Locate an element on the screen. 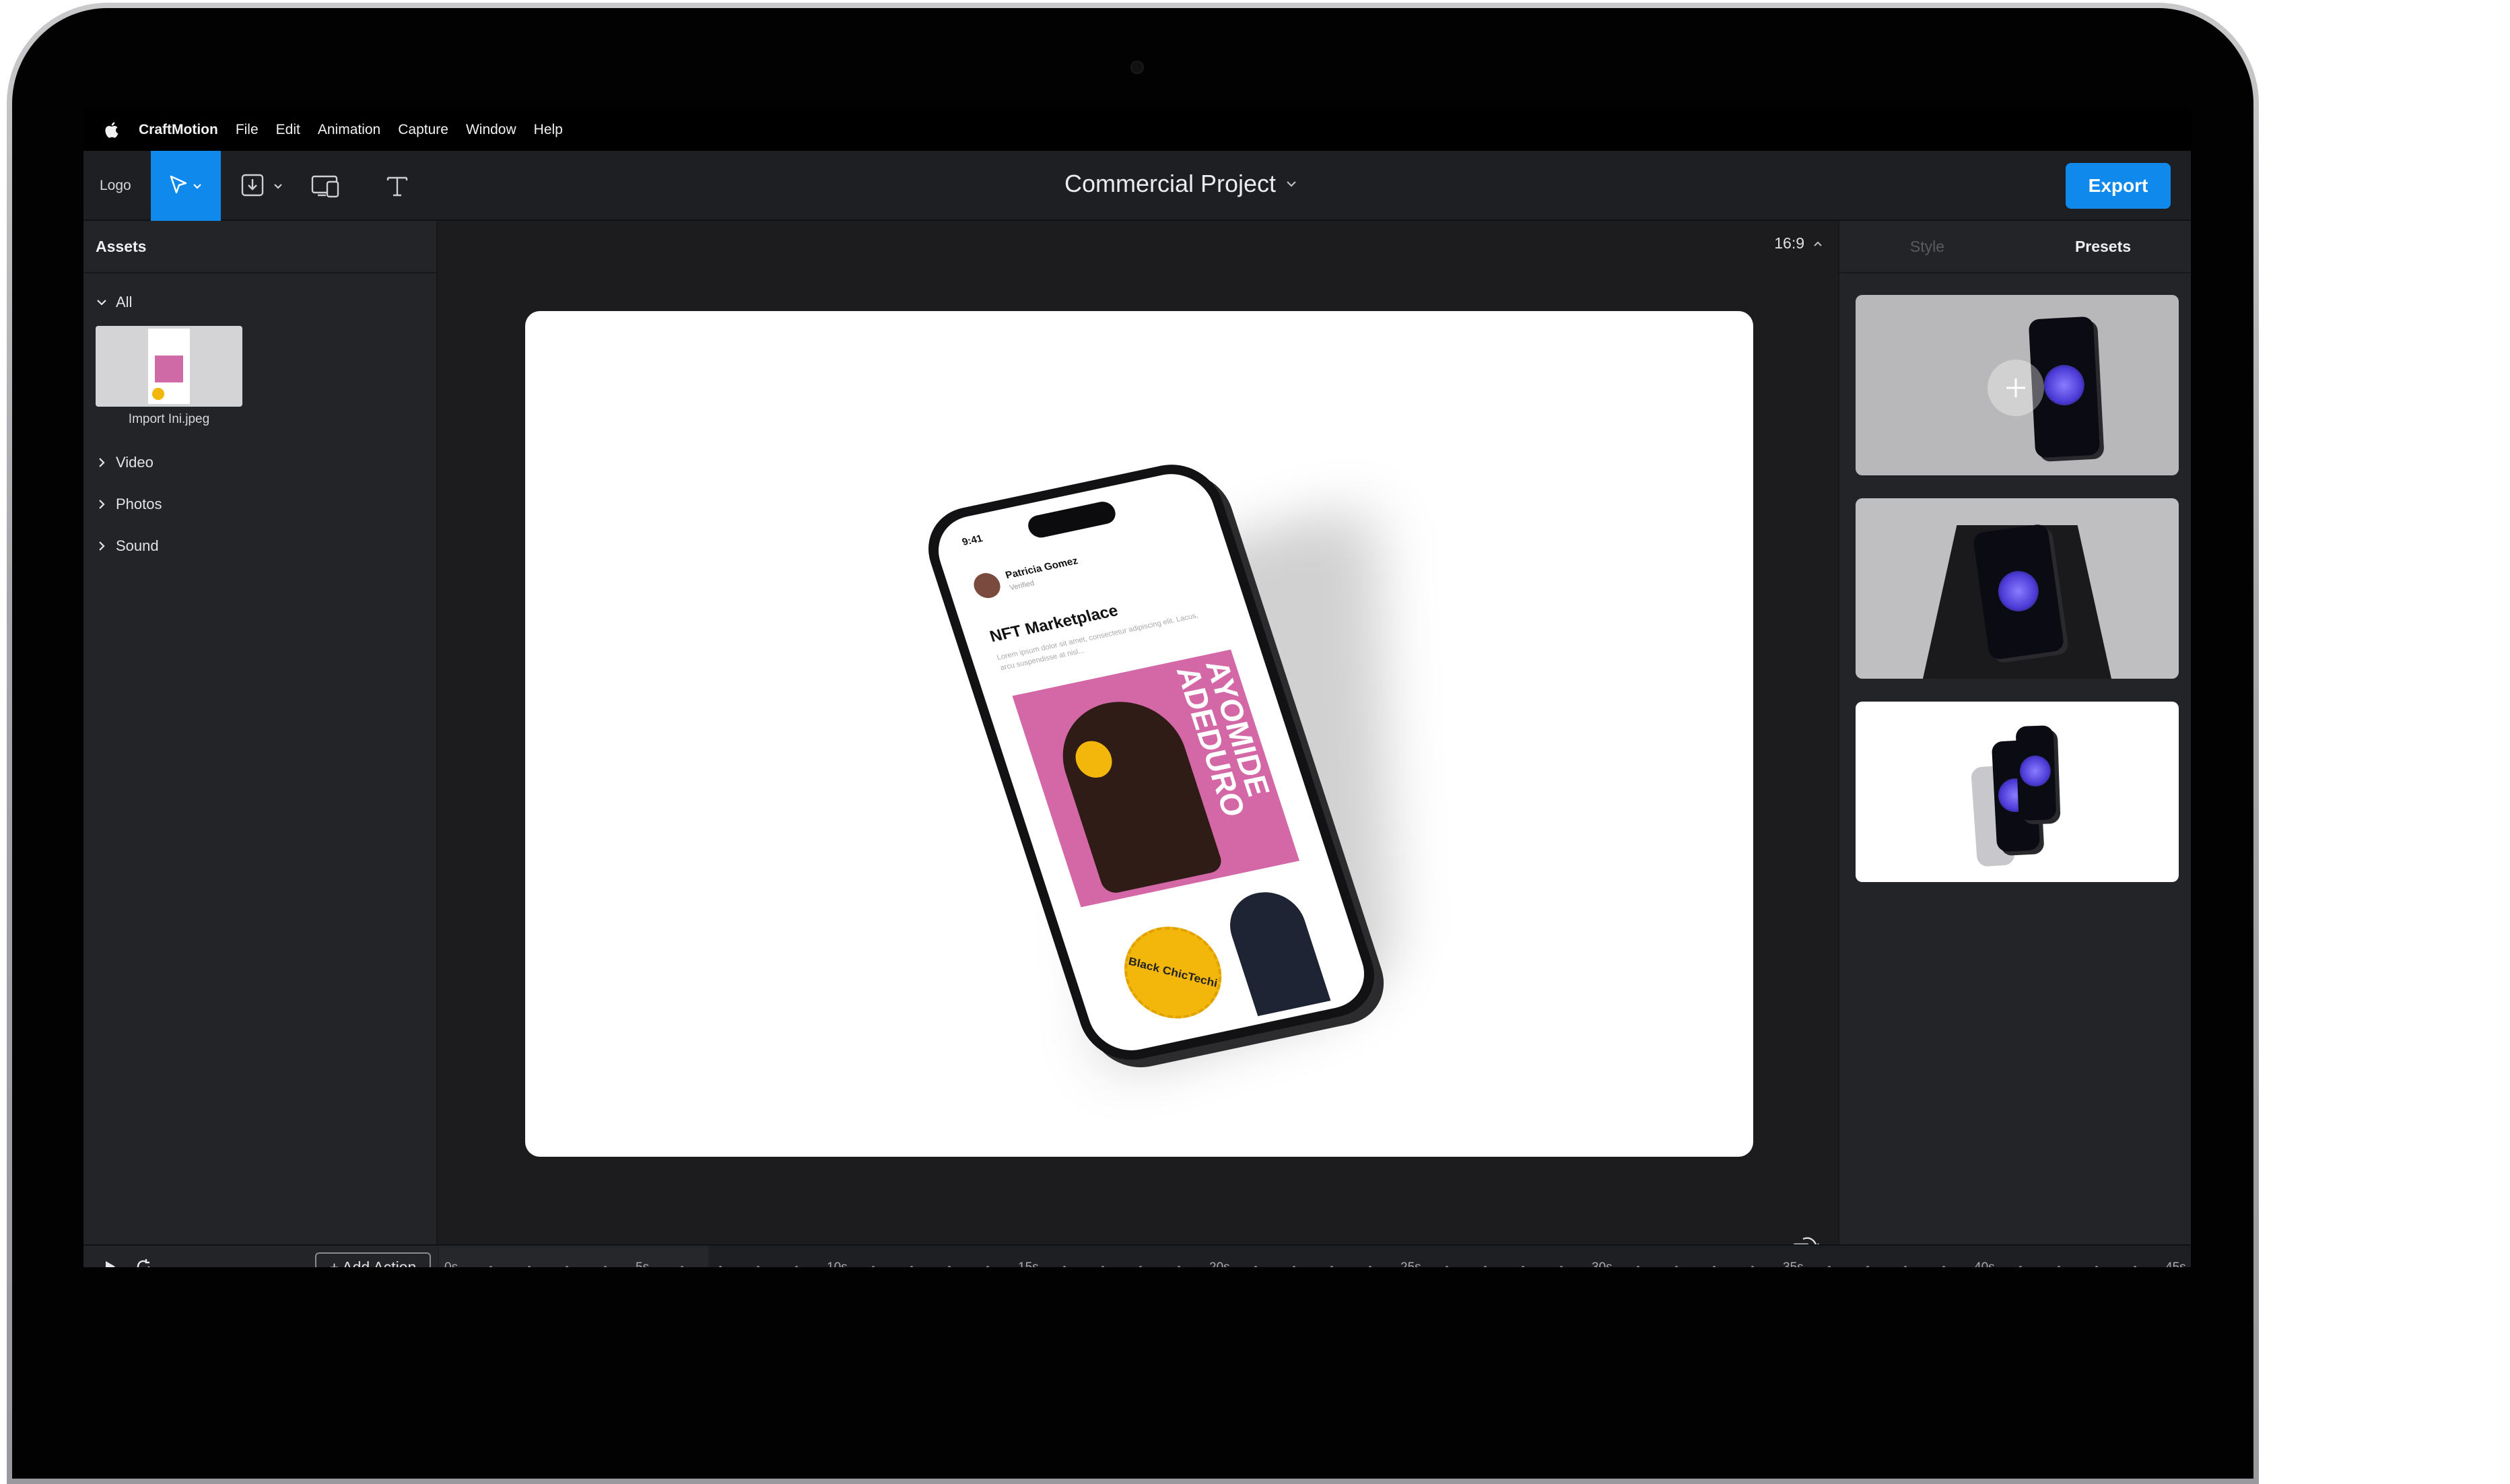  project-title-dropdown: Commercial Project is located at coordinates (1181, 184).